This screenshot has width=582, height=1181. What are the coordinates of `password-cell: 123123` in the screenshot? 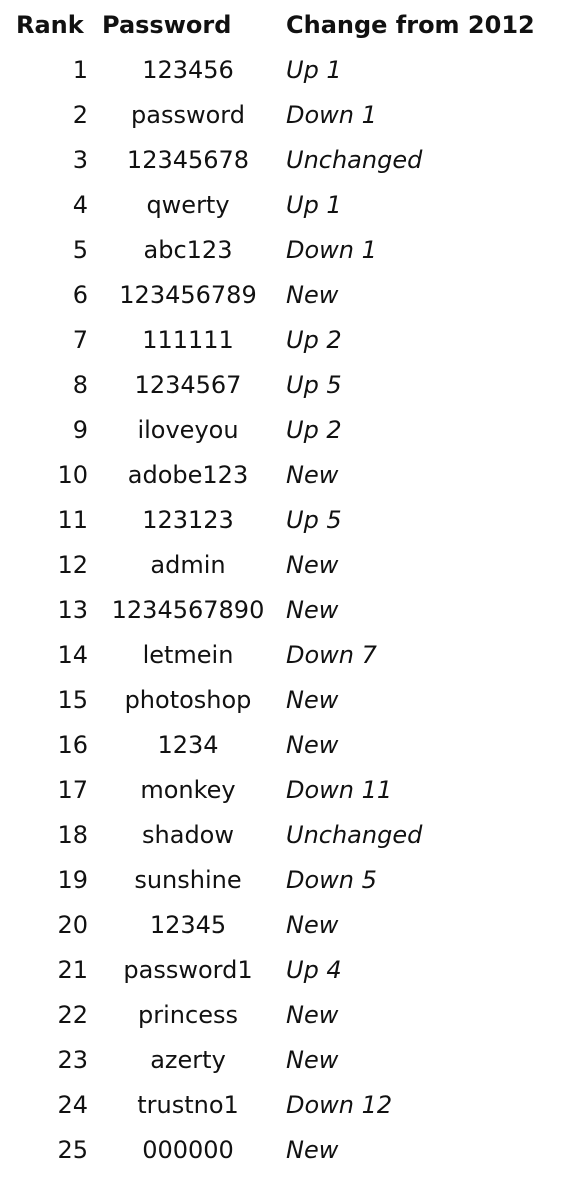 It's located at (188, 519).